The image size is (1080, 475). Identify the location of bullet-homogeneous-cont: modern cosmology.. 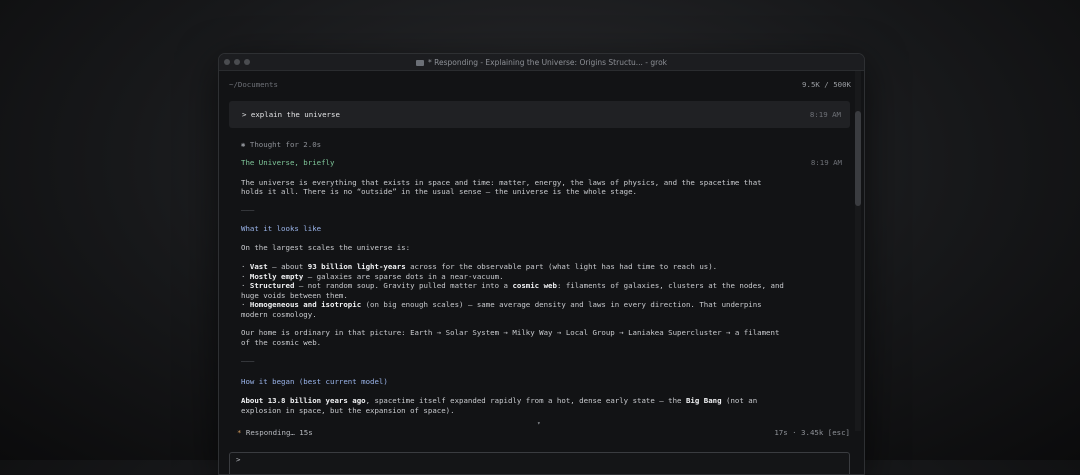
(279, 314).